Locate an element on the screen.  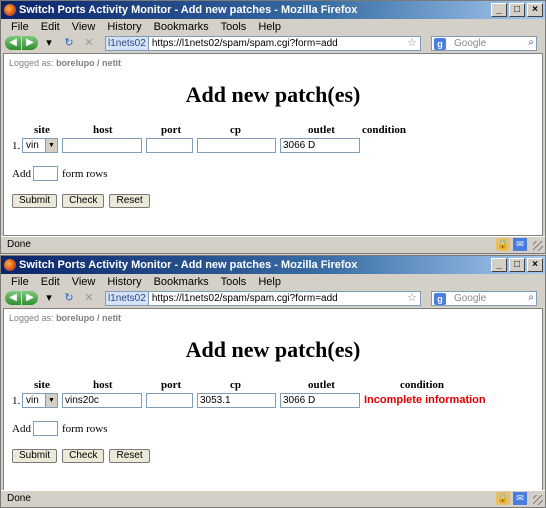
header-cp: cp is located at coordinates (235, 385).